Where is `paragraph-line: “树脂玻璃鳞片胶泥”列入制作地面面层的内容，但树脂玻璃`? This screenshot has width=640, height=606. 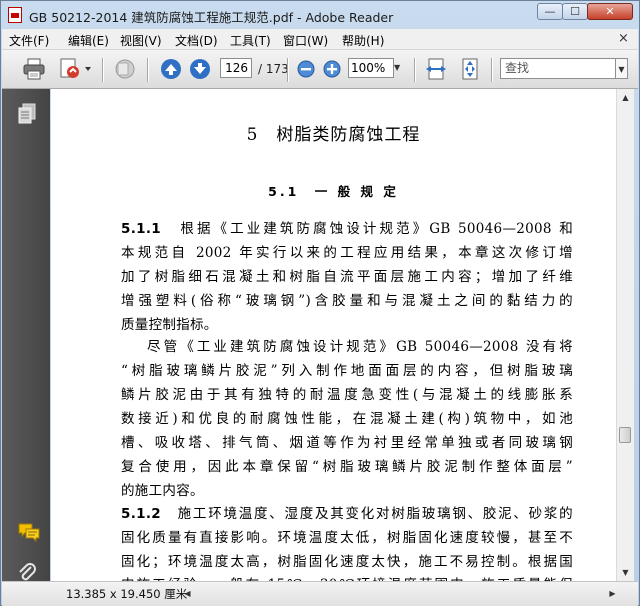 paragraph-line: “树脂玻璃鳞片胶泥”列入制作地面面层的内容，但树脂玻璃 is located at coordinates (347, 371).